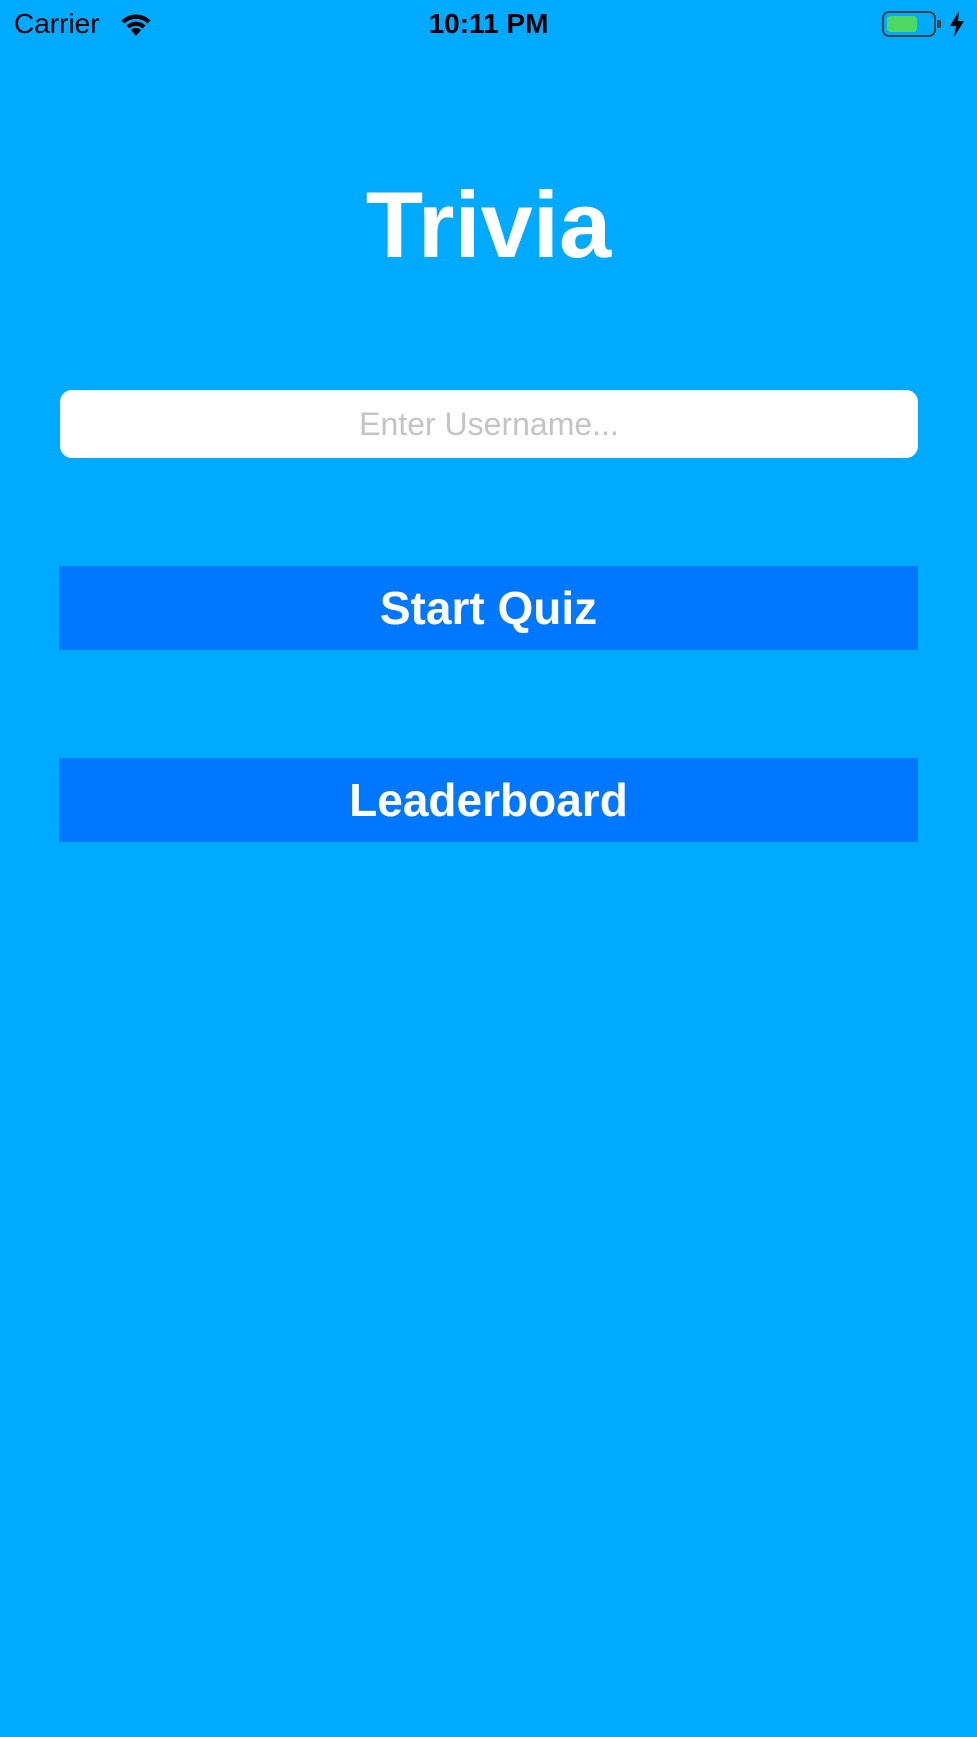 The width and height of the screenshot is (977, 1737). Describe the element at coordinates (488, 800) in the screenshot. I see `leaderboard-button: Leaderboard` at that location.